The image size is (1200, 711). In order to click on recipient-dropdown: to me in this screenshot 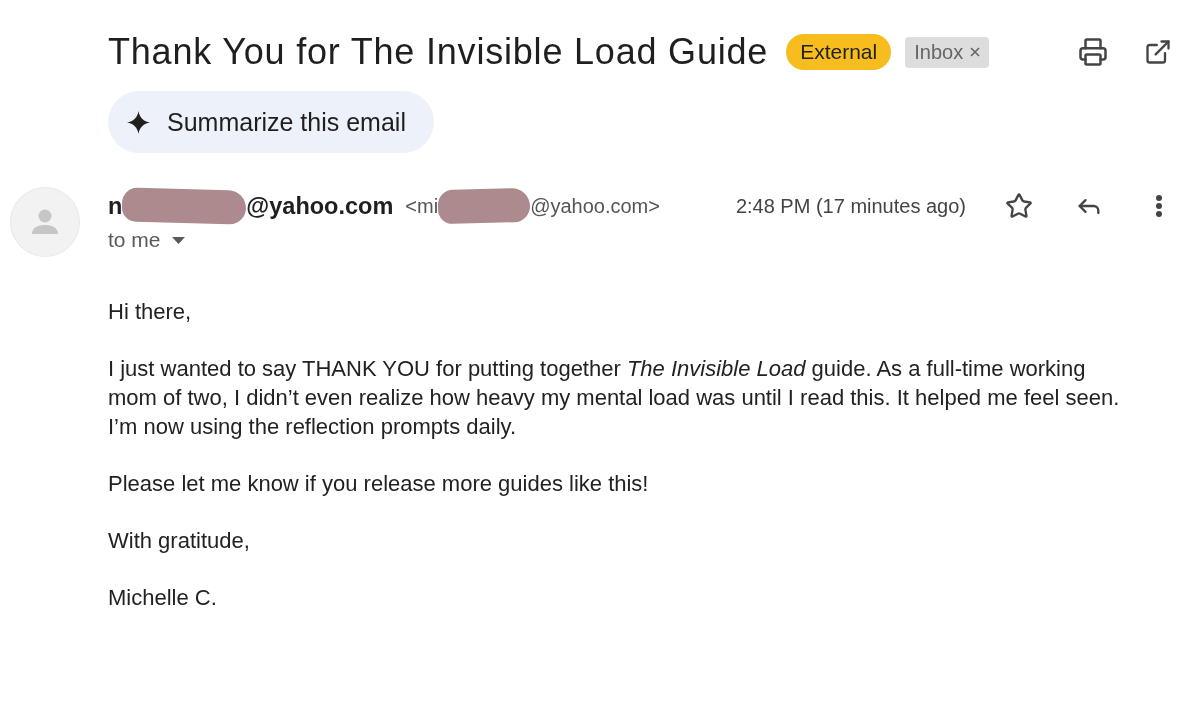, I will do `click(146, 240)`.